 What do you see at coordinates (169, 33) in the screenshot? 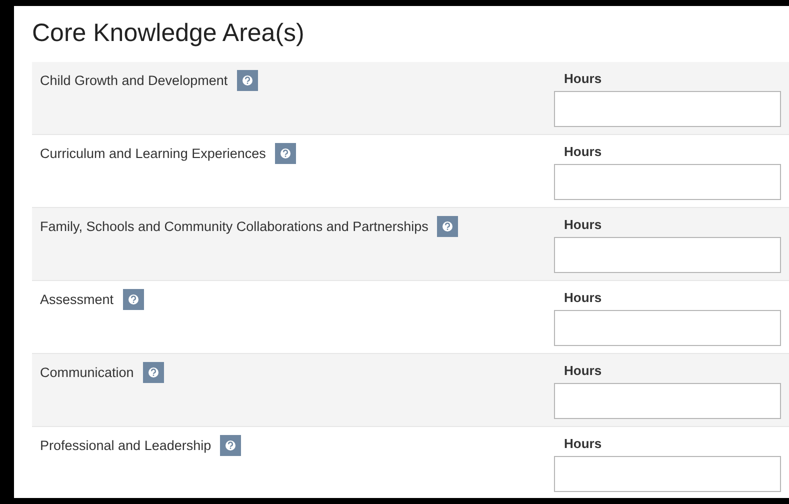
I see `section-title: Core Knowledge Area(s)` at bounding box center [169, 33].